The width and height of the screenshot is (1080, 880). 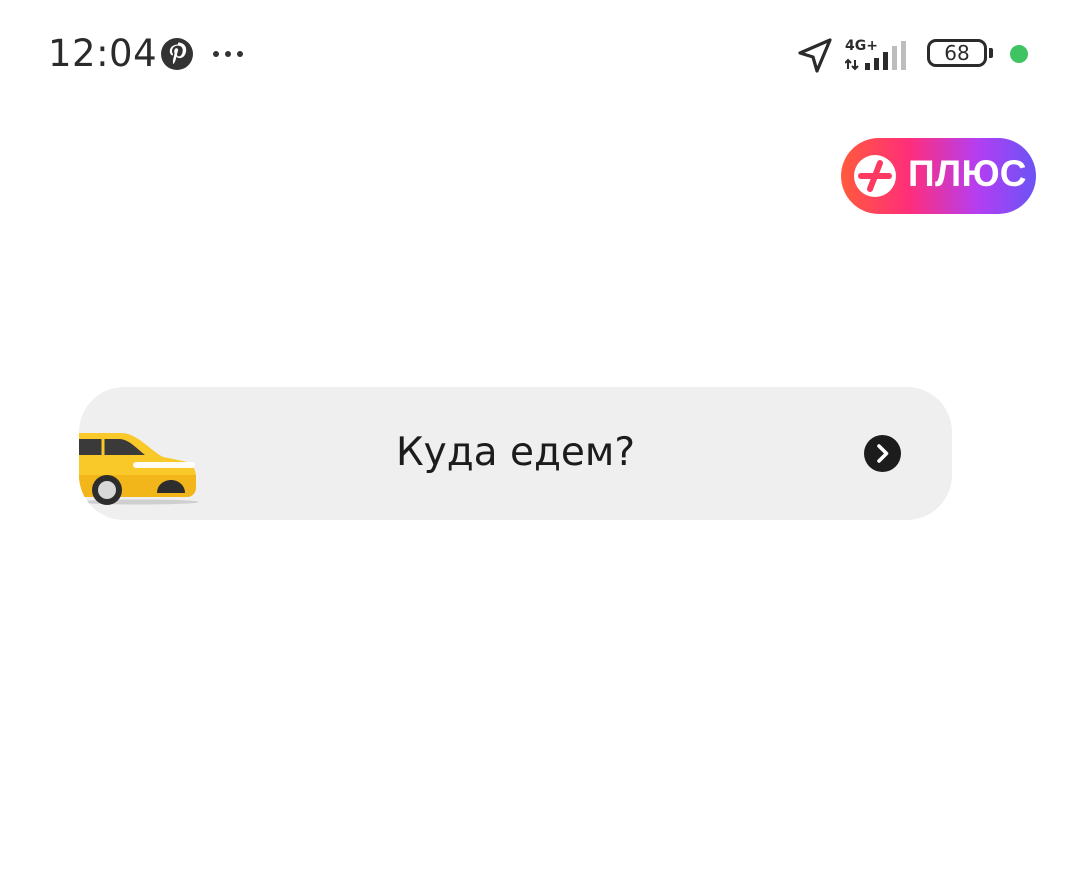 I want to click on signal-icon: 4G+, so click(x=875, y=54).